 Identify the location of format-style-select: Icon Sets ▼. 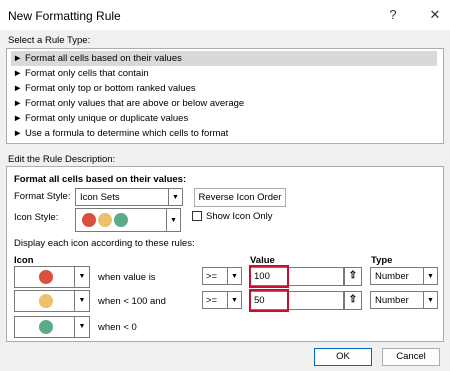
(129, 197).